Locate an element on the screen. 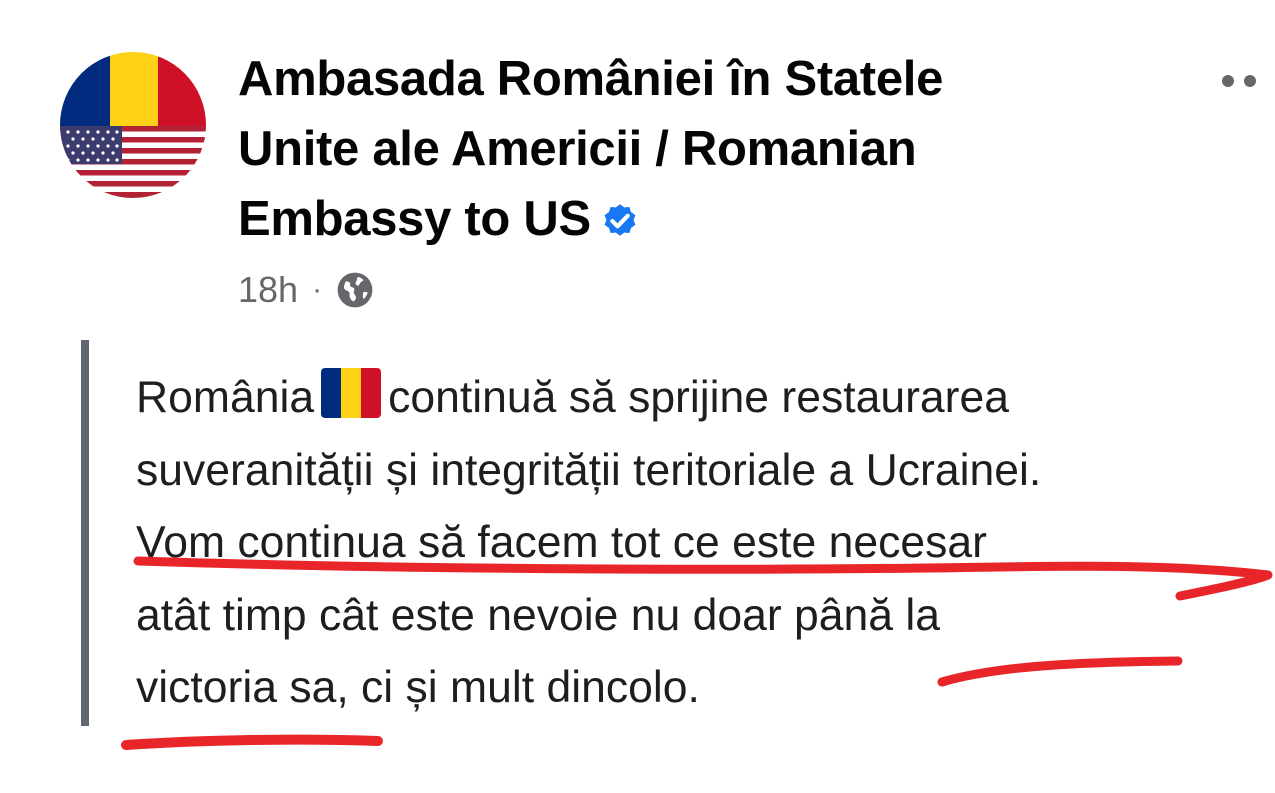 This screenshot has width=1275, height=793. romania-flag-emoji-icon is located at coordinates (351, 393).